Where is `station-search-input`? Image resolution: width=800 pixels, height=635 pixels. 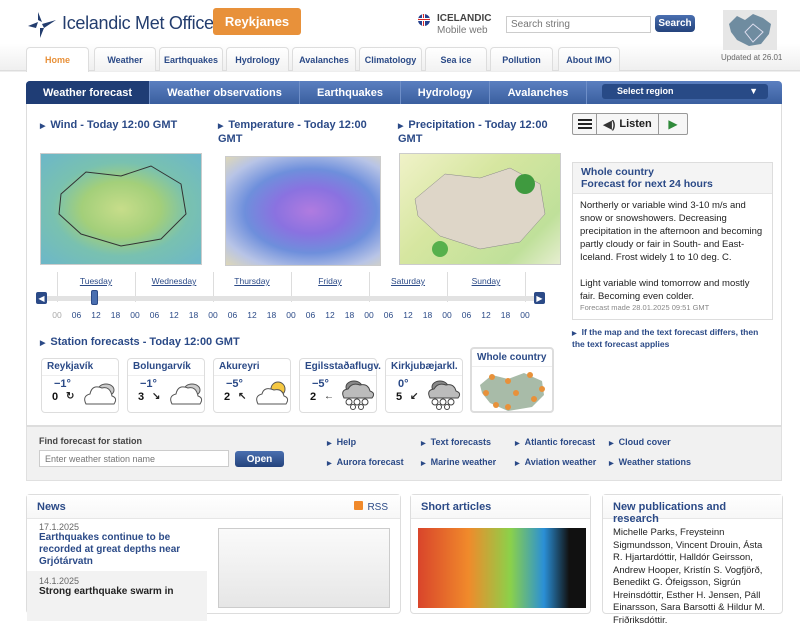
station-search-input is located at coordinates (134, 458).